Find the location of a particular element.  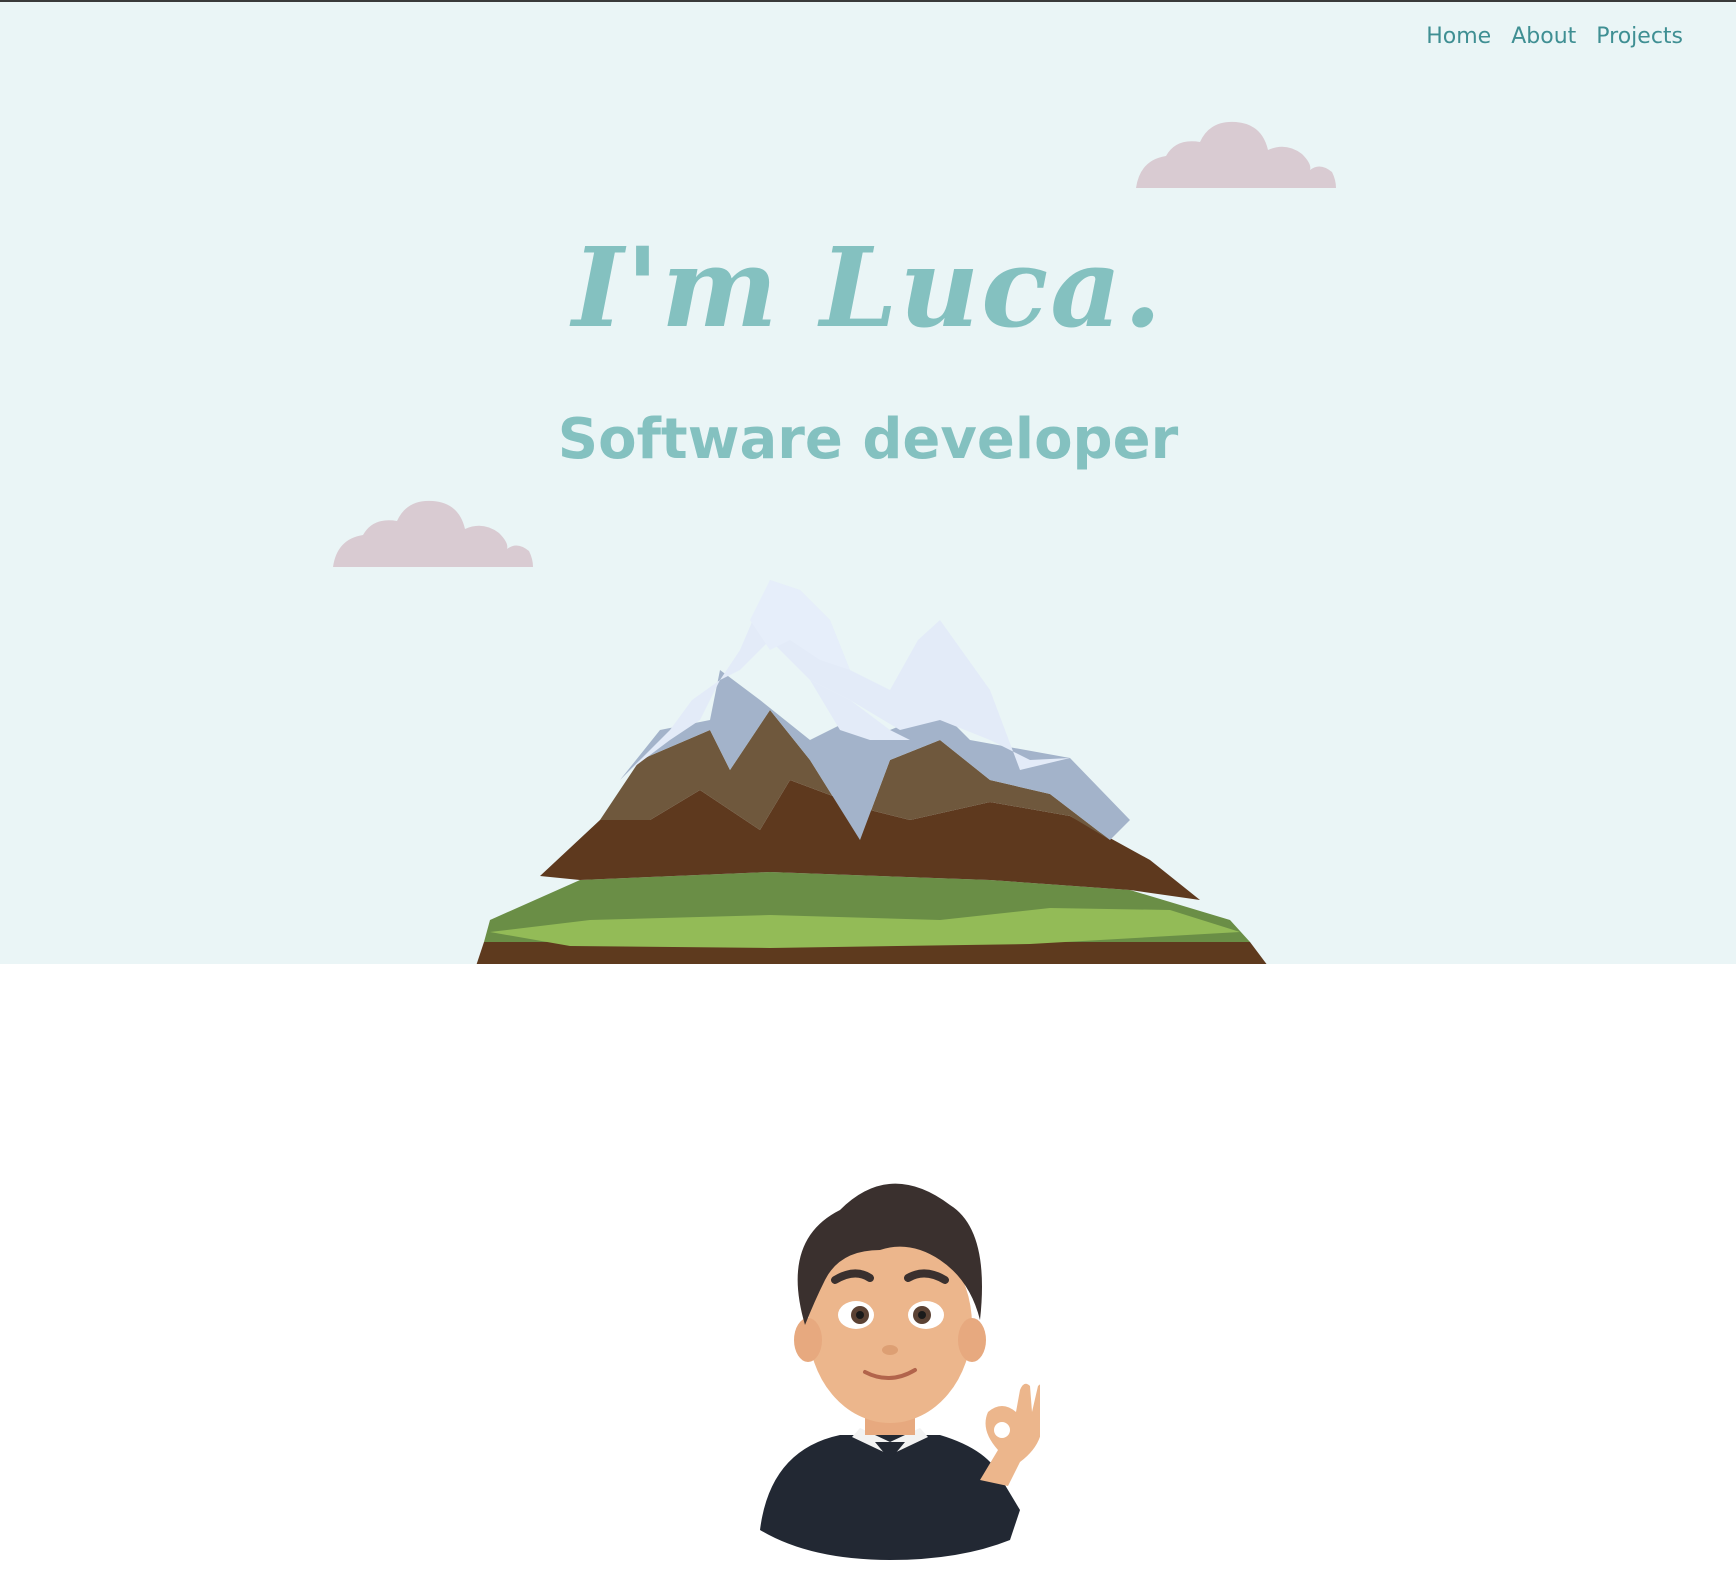

nav-about-link: About is located at coordinates (1543, 36).